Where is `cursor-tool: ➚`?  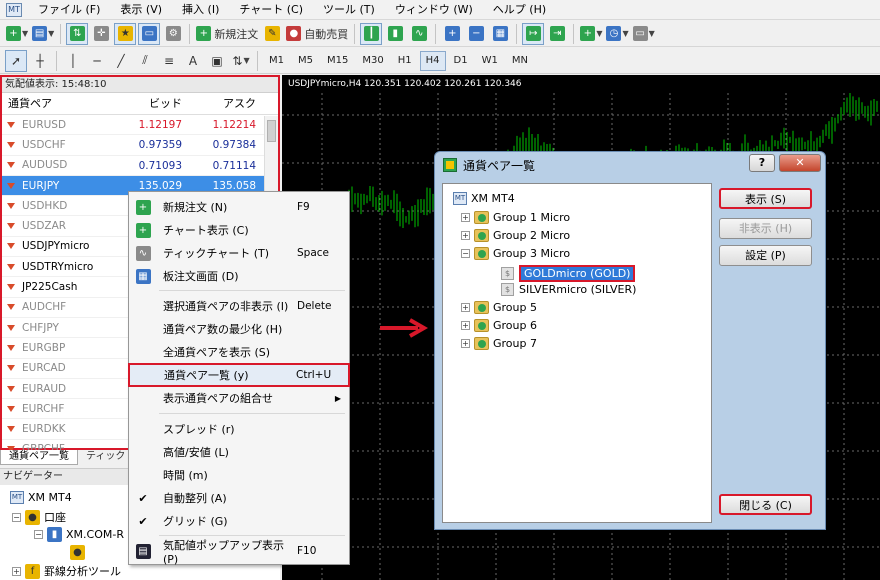 cursor-tool: ➚ is located at coordinates (16, 60).